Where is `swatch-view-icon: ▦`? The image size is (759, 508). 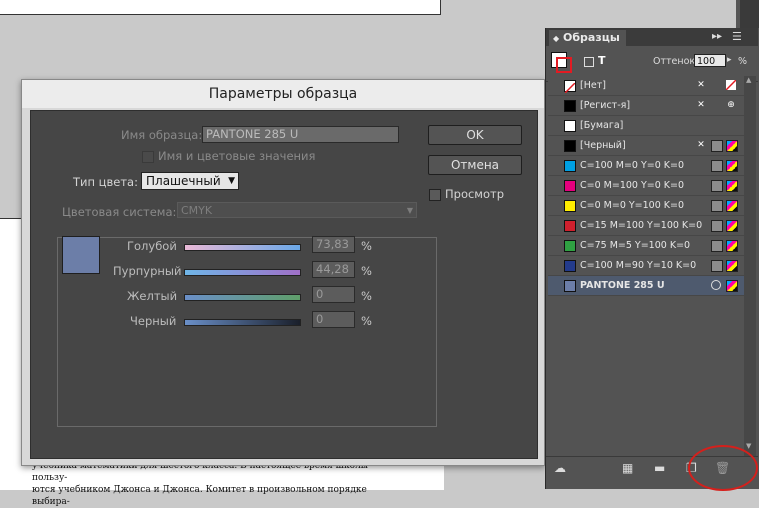 swatch-view-icon: ▦ is located at coordinates (627, 468).